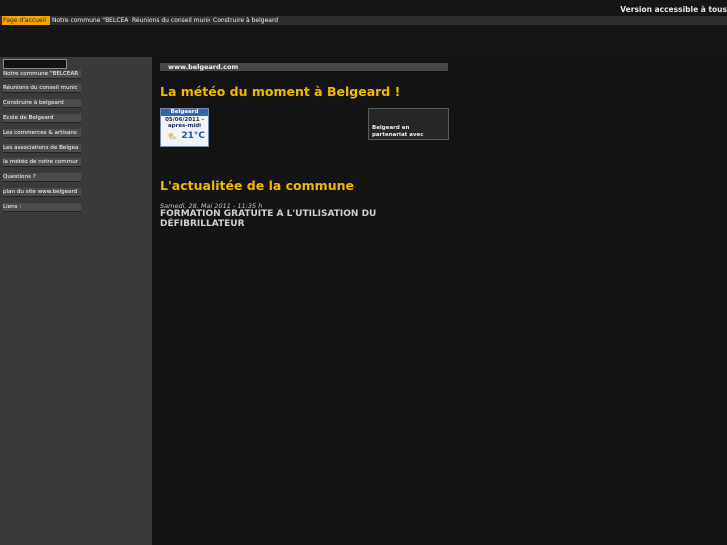 The height and width of the screenshot is (545, 727). What do you see at coordinates (193, 136) in the screenshot?
I see `weather-temperature: 21°C` at bounding box center [193, 136].